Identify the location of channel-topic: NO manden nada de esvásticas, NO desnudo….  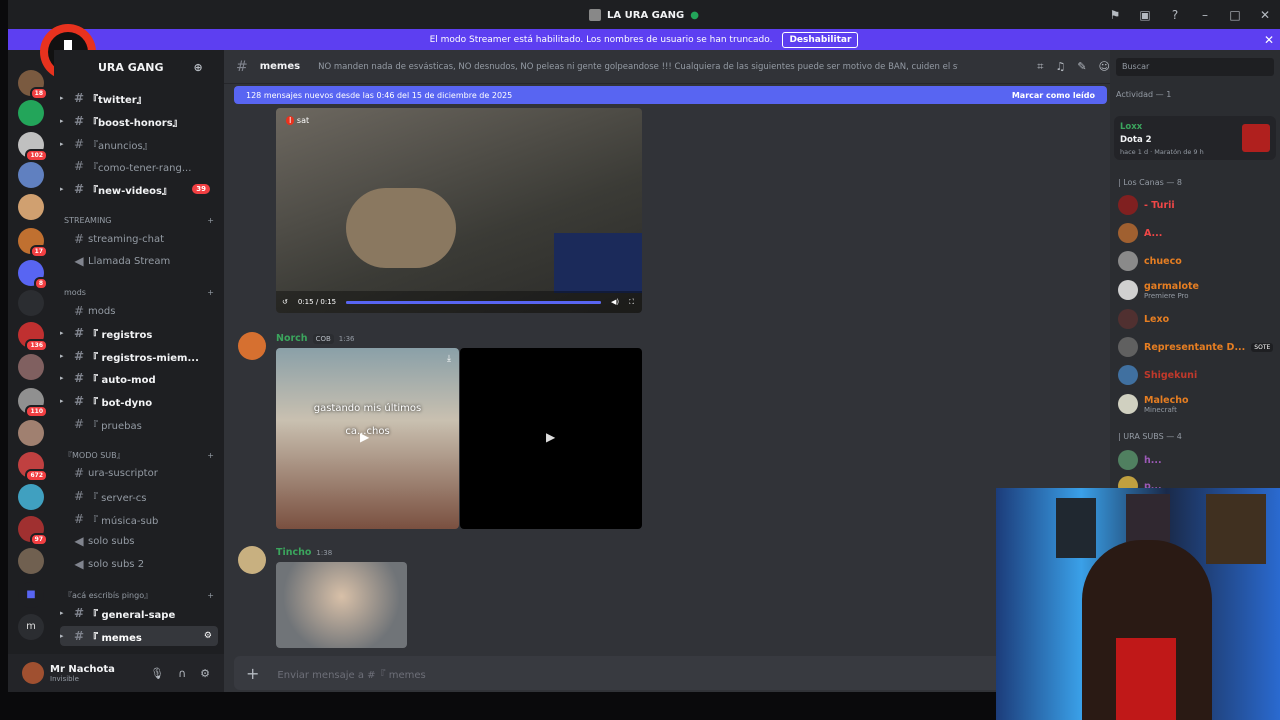
(638, 67).